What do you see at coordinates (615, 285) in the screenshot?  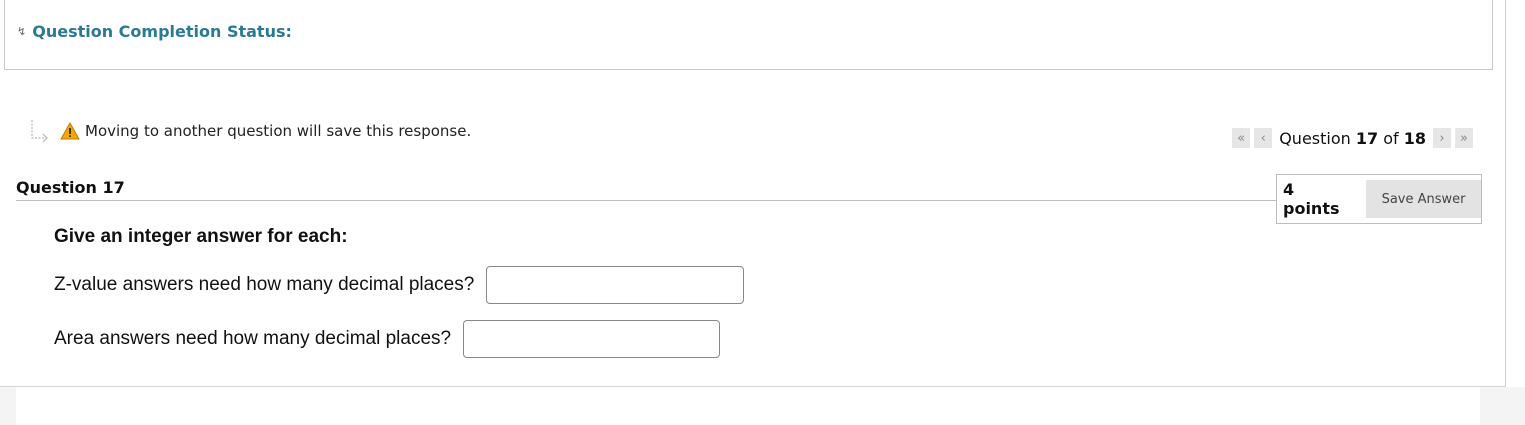 I see `z-value-decimal-input` at bounding box center [615, 285].